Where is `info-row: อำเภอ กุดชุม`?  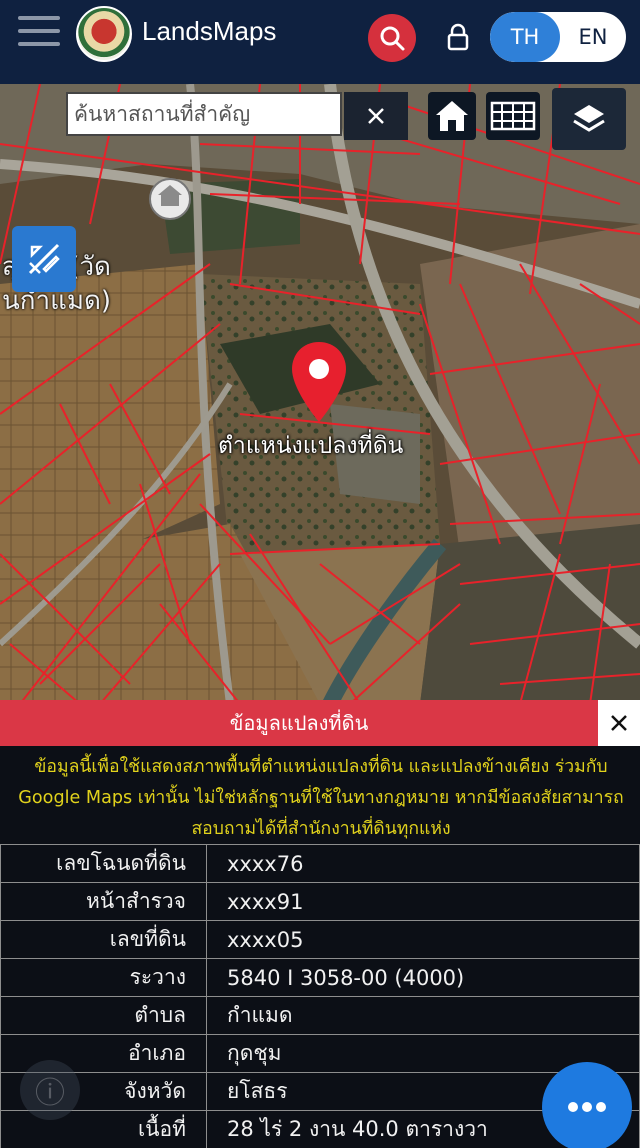
info-row: อำเภอ กุดชุม is located at coordinates (320, 1053).